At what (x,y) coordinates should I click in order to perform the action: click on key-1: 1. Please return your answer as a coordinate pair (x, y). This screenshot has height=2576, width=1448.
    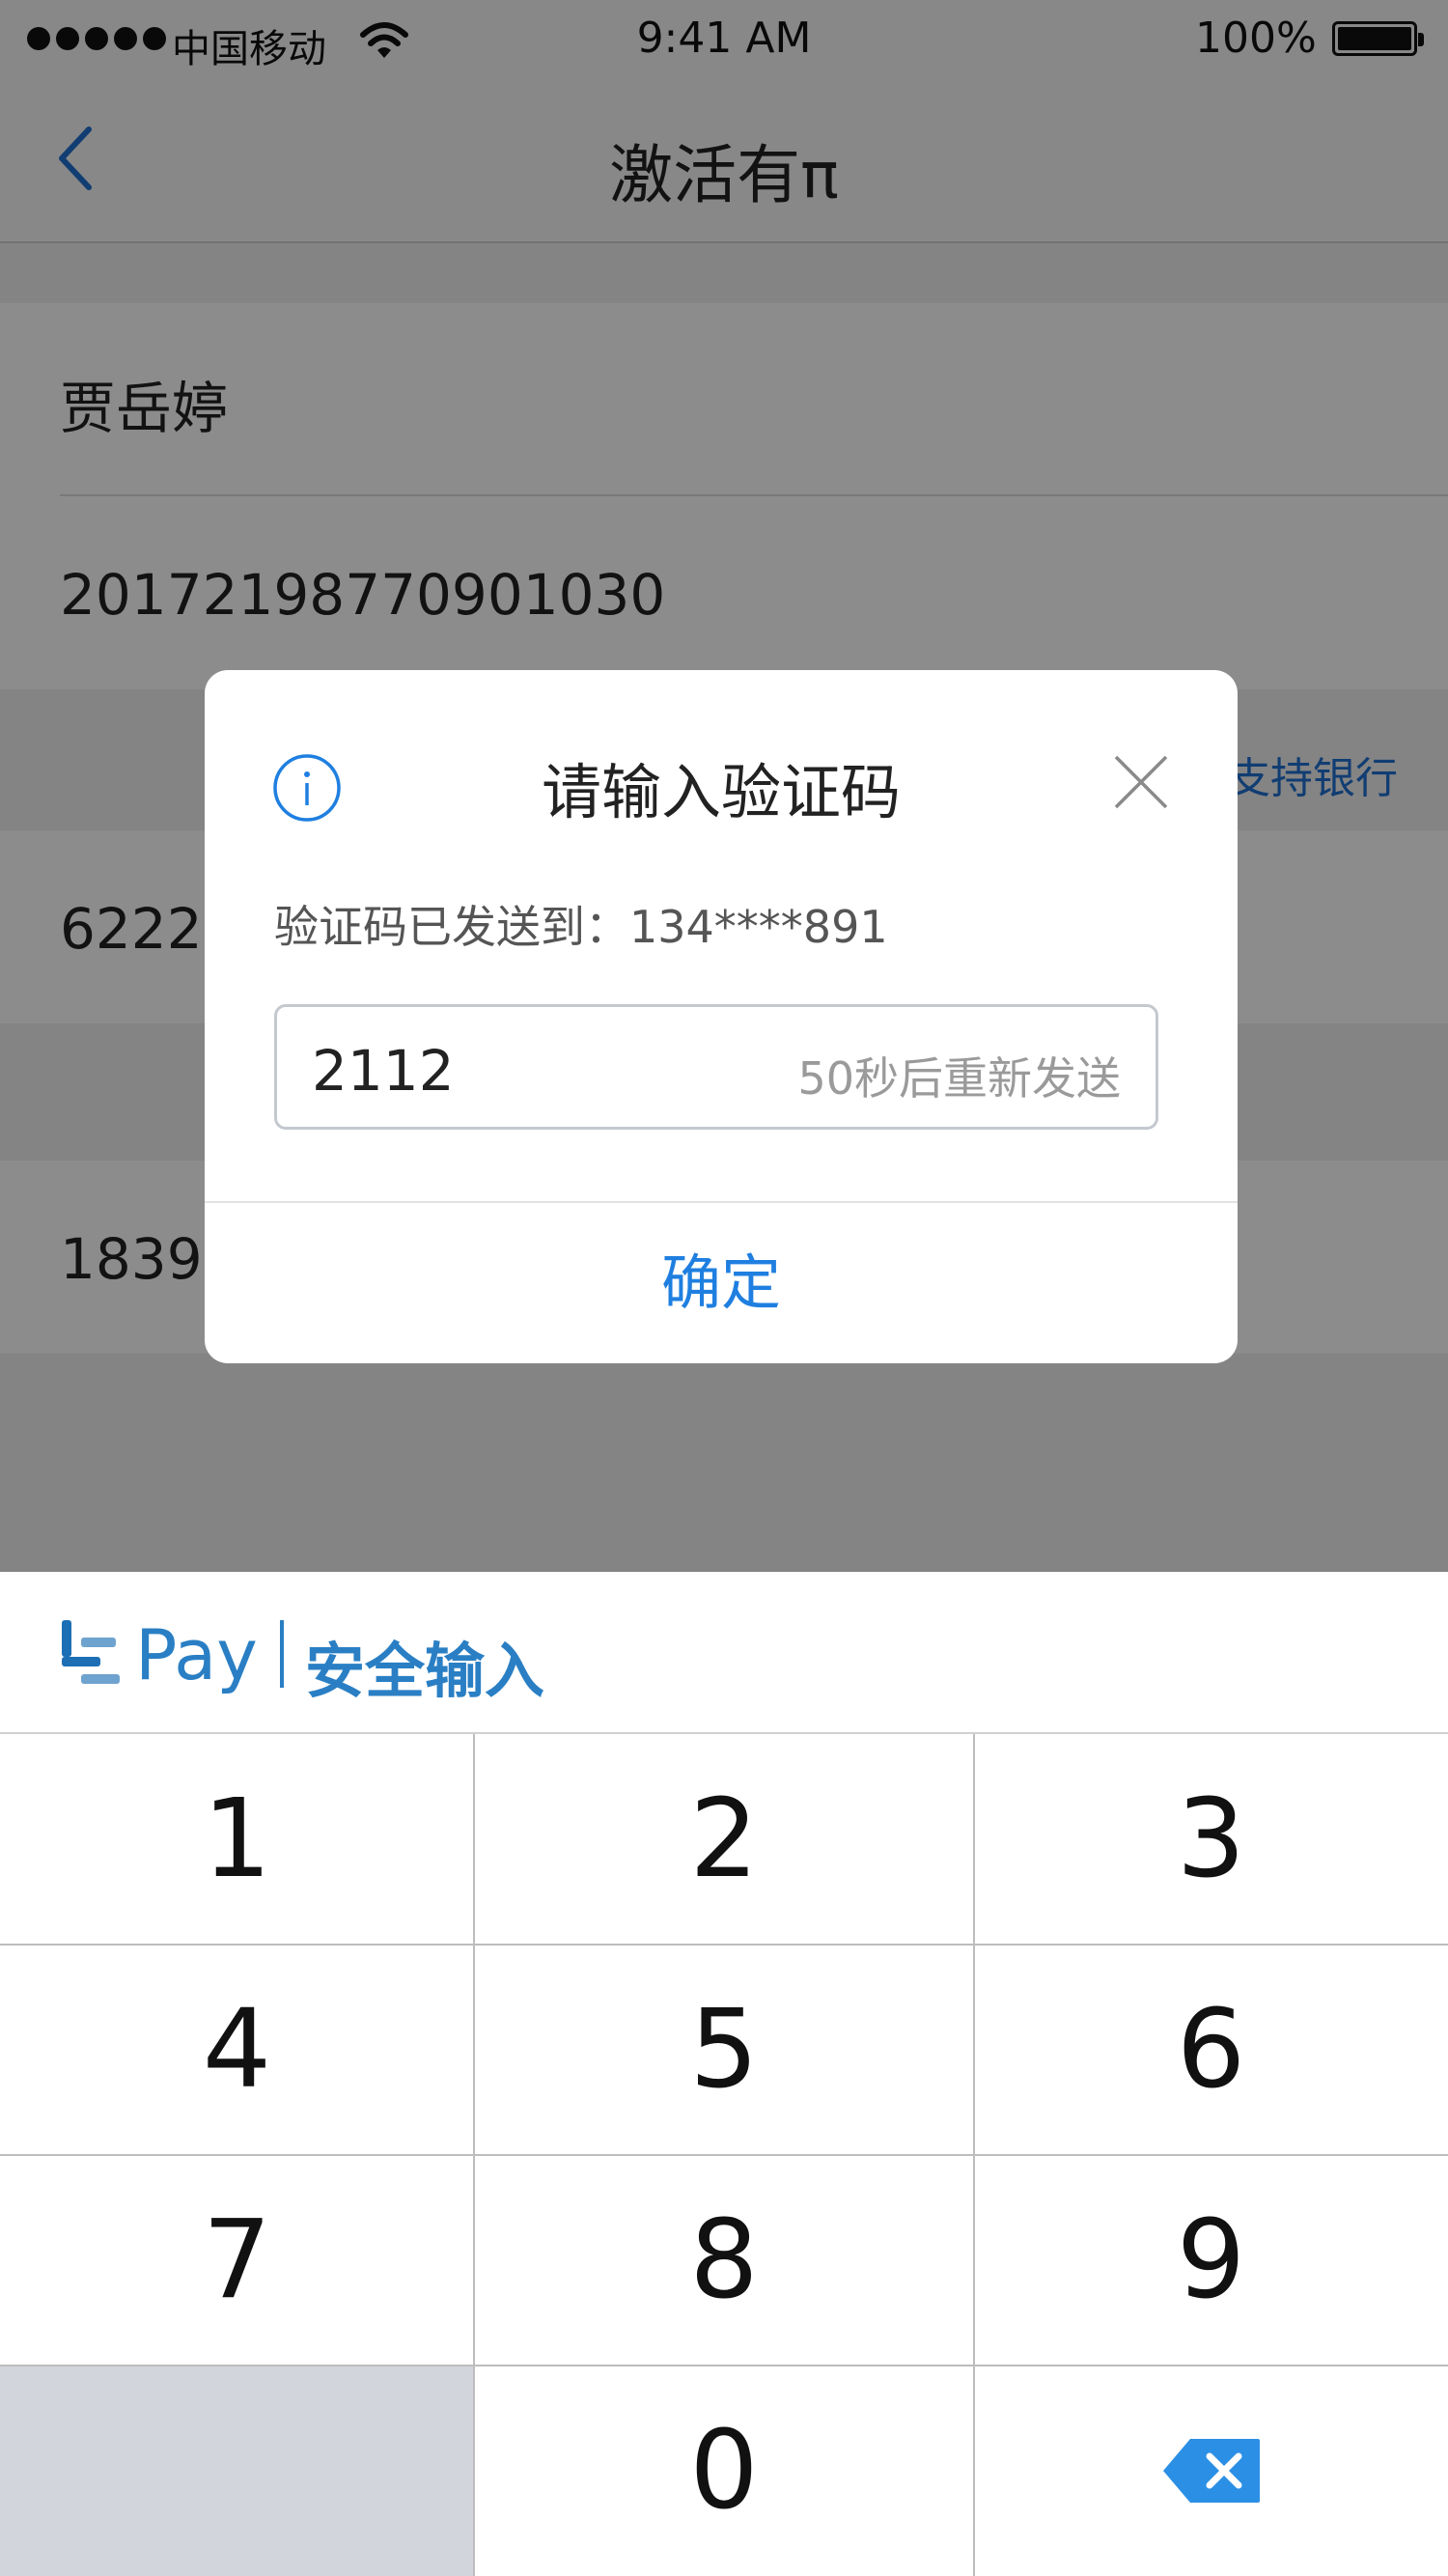
    Looking at the image, I should click on (237, 1840).